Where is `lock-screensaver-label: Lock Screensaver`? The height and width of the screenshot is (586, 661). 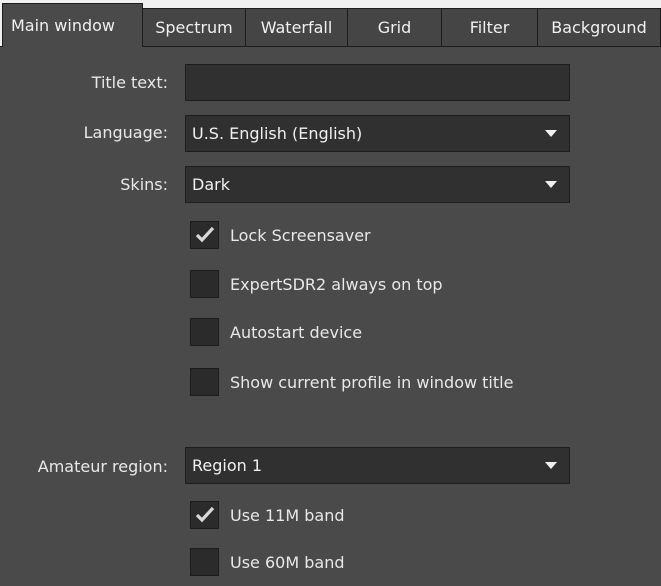 lock-screensaver-label: Lock Screensaver is located at coordinates (300, 235).